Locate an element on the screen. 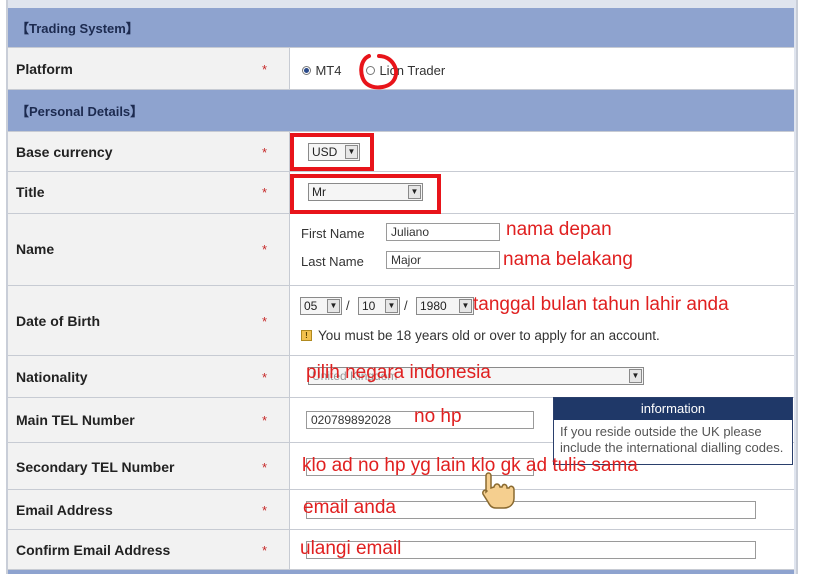 The image size is (816, 574). email-label: Email Address is located at coordinates (64, 510).